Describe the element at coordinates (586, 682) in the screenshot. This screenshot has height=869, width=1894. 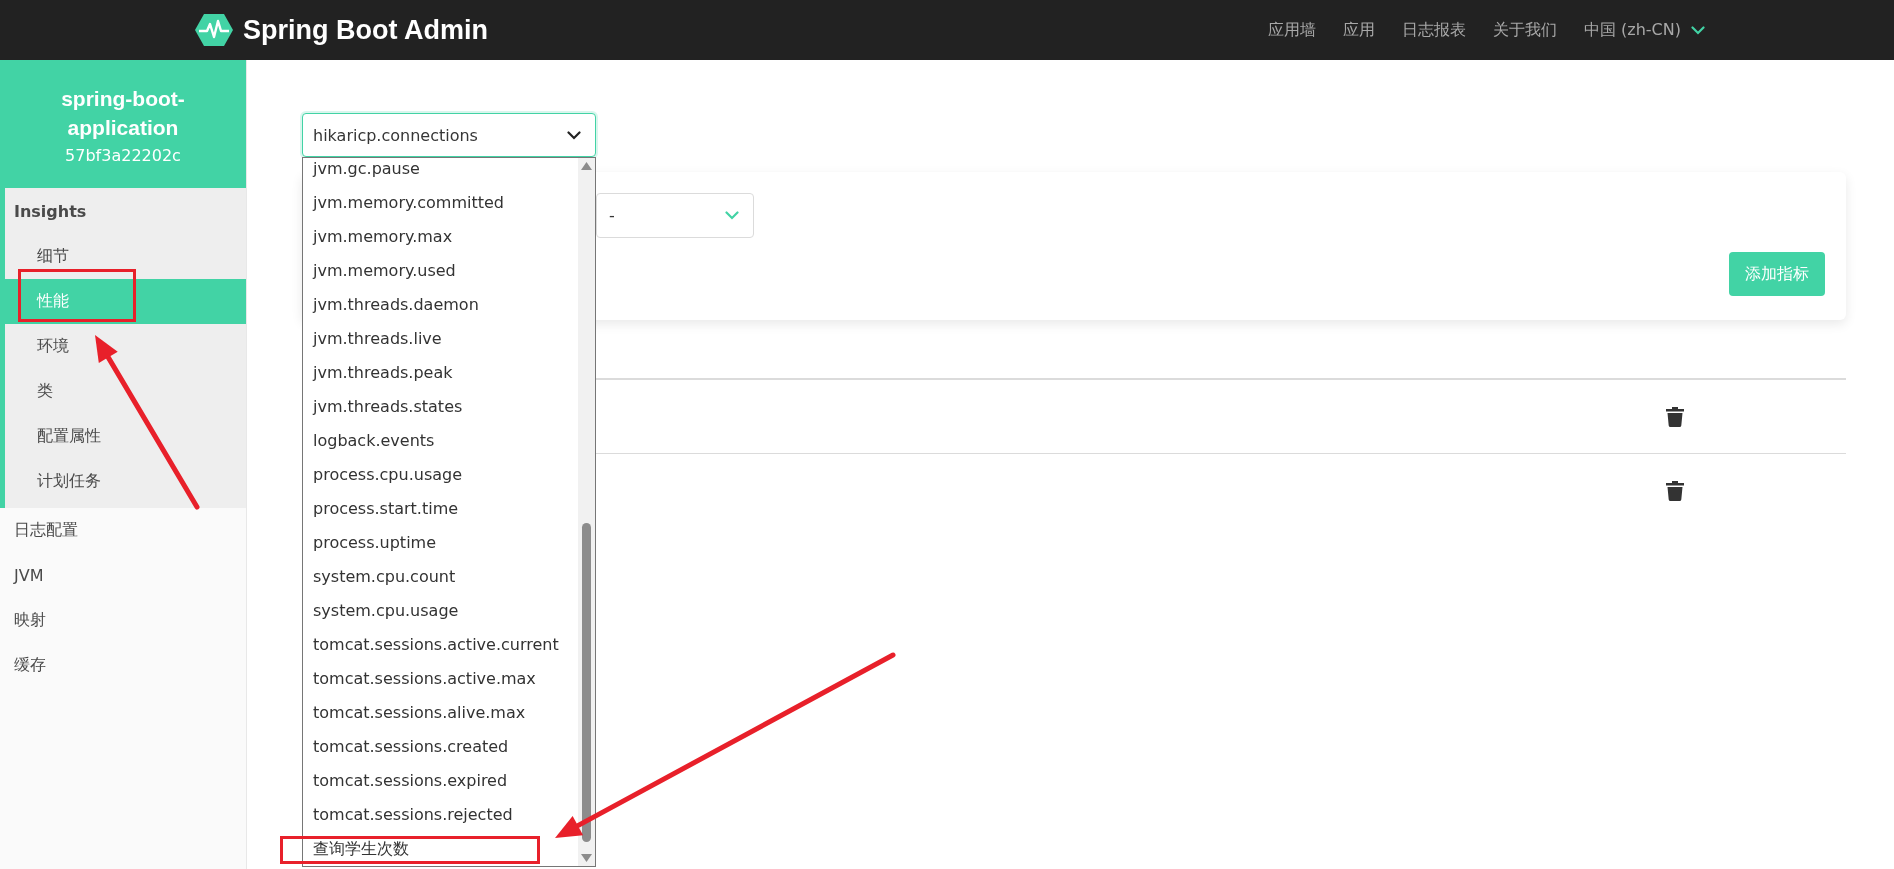
I see `scrollbar-thumb` at that location.